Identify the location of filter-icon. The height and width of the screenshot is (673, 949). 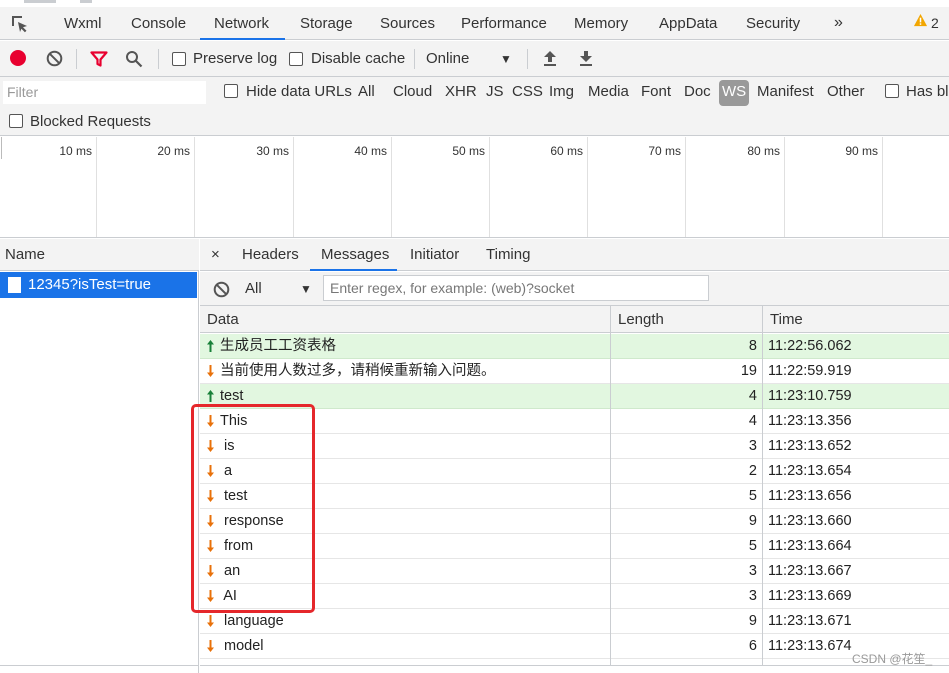
(99, 59).